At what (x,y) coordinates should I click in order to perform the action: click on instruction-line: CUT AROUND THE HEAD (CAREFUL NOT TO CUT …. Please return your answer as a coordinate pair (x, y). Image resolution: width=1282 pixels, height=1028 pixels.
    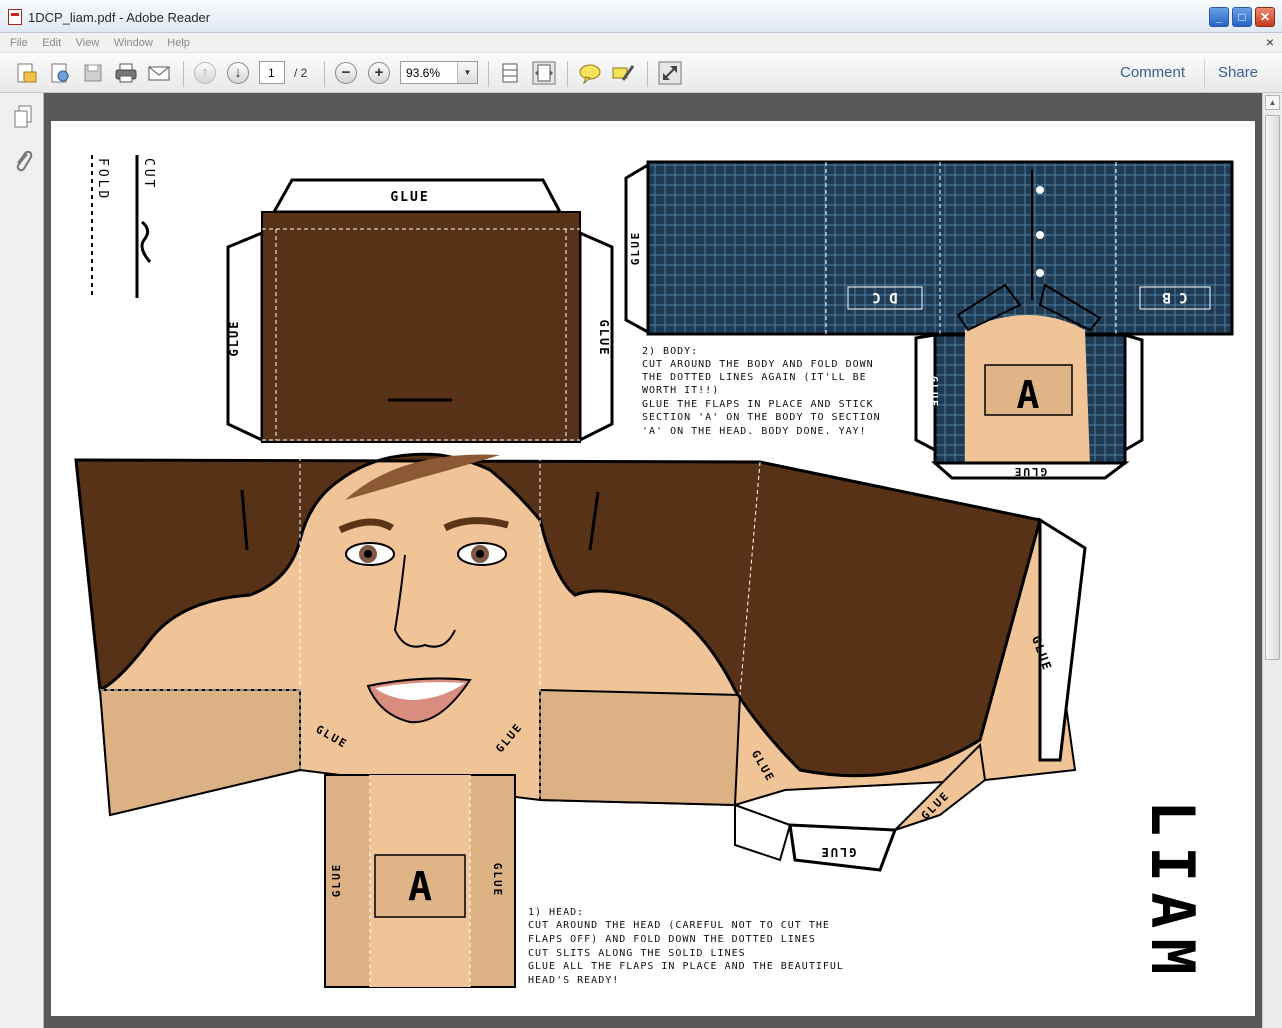
    Looking at the image, I should click on (679, 925).